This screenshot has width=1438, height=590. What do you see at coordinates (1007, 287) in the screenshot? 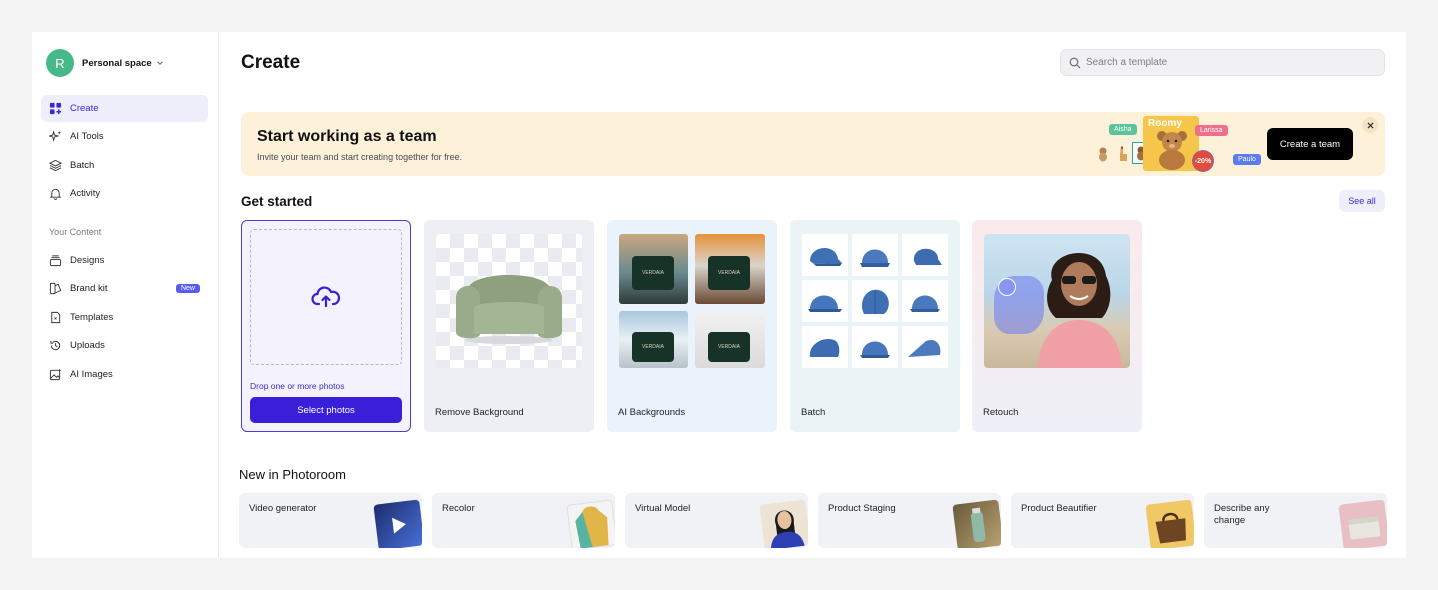
I see `brush-cursor` at bounding box center [1007, 287].